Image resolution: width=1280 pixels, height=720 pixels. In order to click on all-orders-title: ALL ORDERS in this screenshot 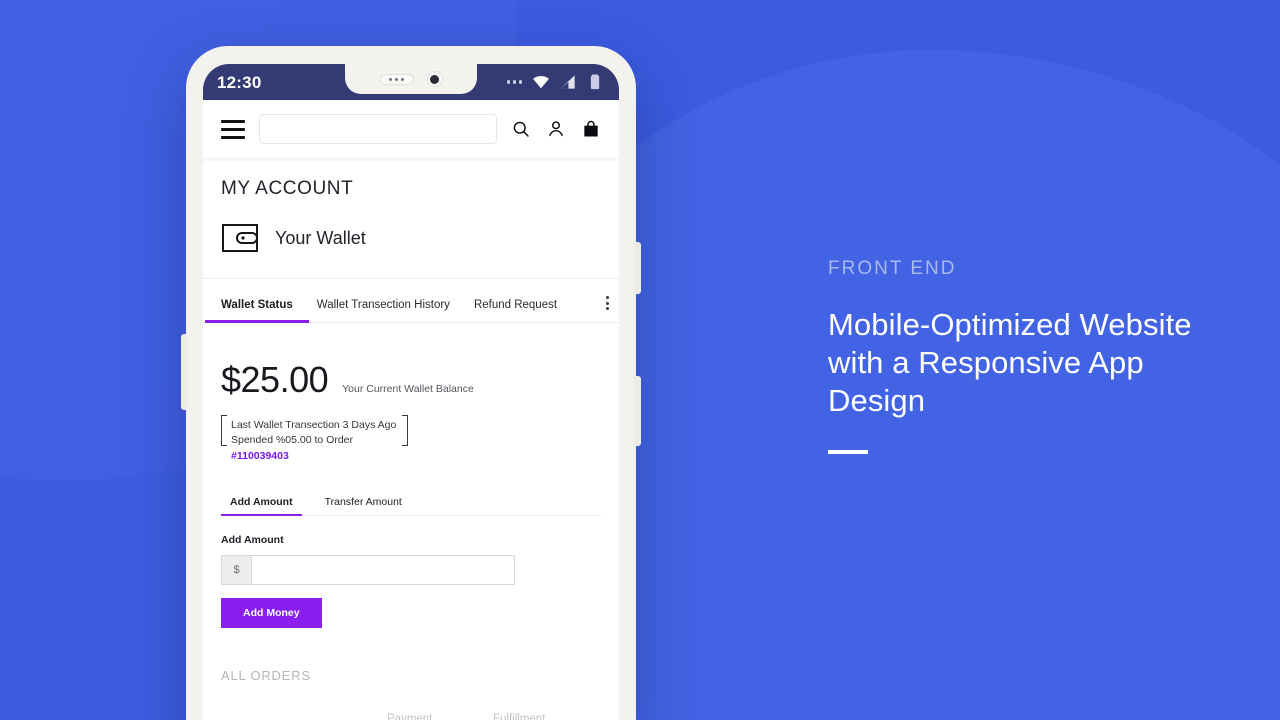, I will do `click(266, 675)`.